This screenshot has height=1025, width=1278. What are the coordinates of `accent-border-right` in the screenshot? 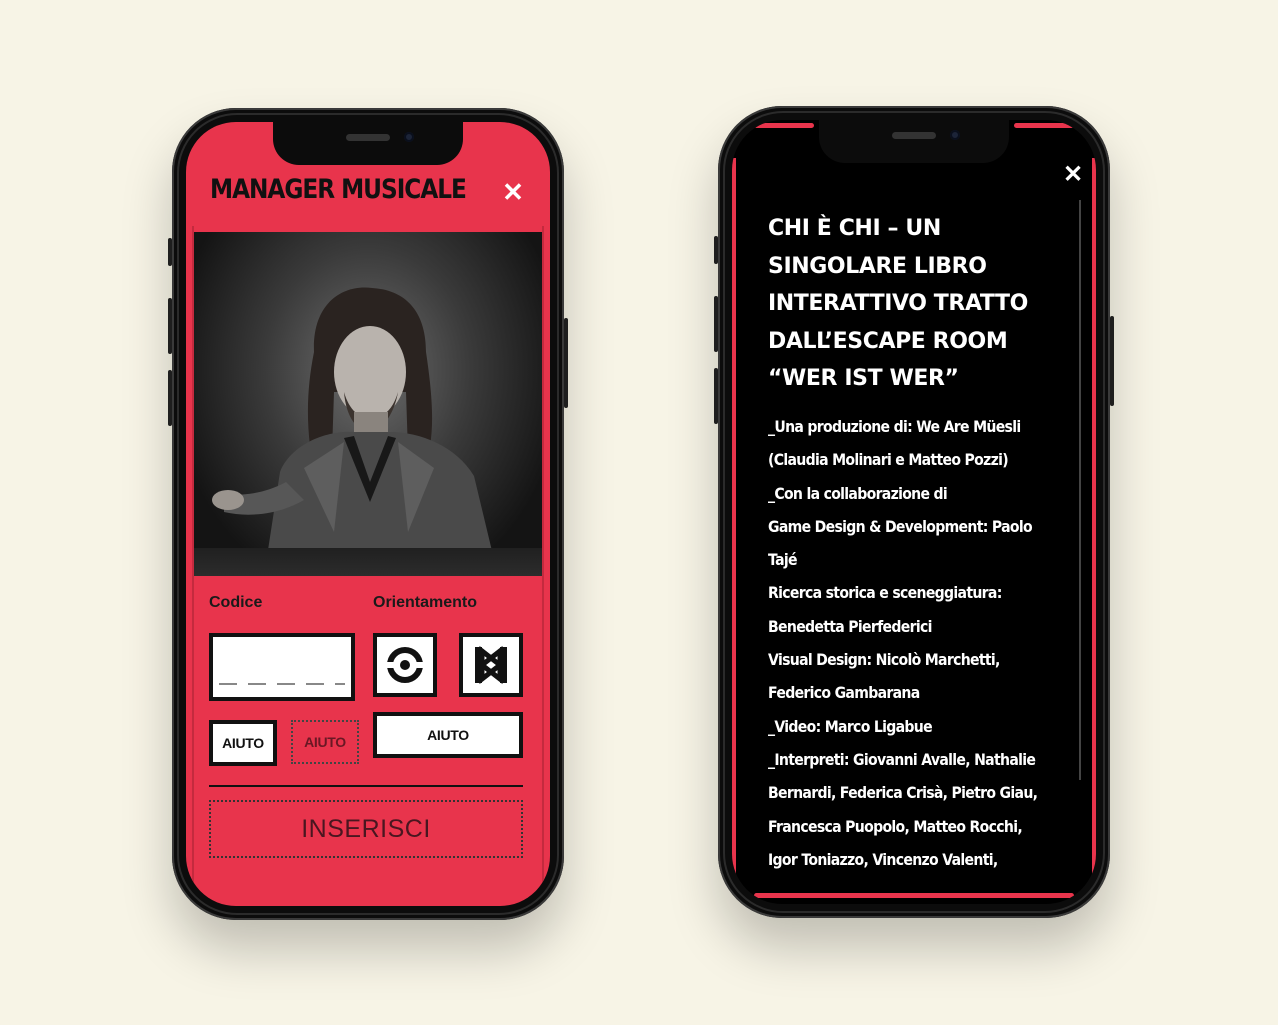 It's located at (1094, 526).